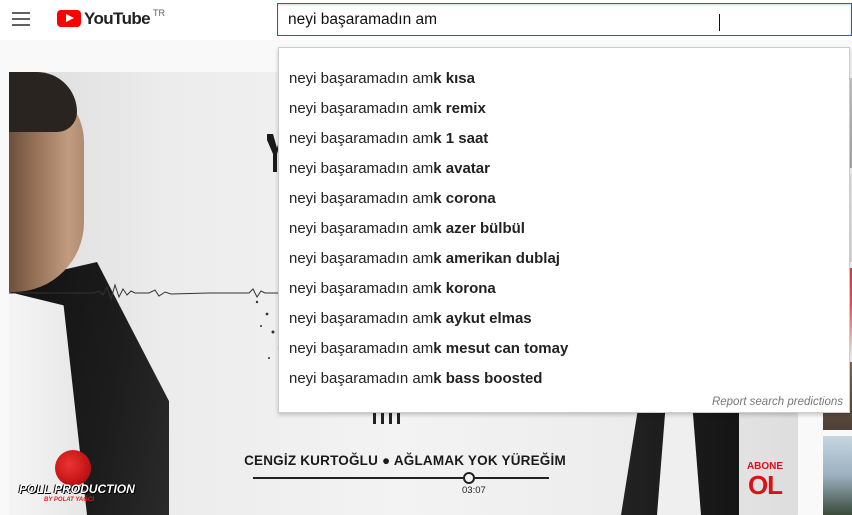 The image size is (852, 515). I want to click on suggestion-completion: k mesut can tomay, so click(501, 348).